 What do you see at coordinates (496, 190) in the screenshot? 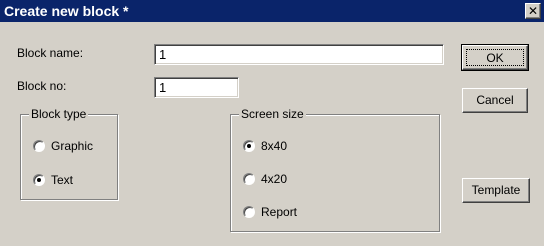
I see `template-button: Template` at bounding box center [496, 190].